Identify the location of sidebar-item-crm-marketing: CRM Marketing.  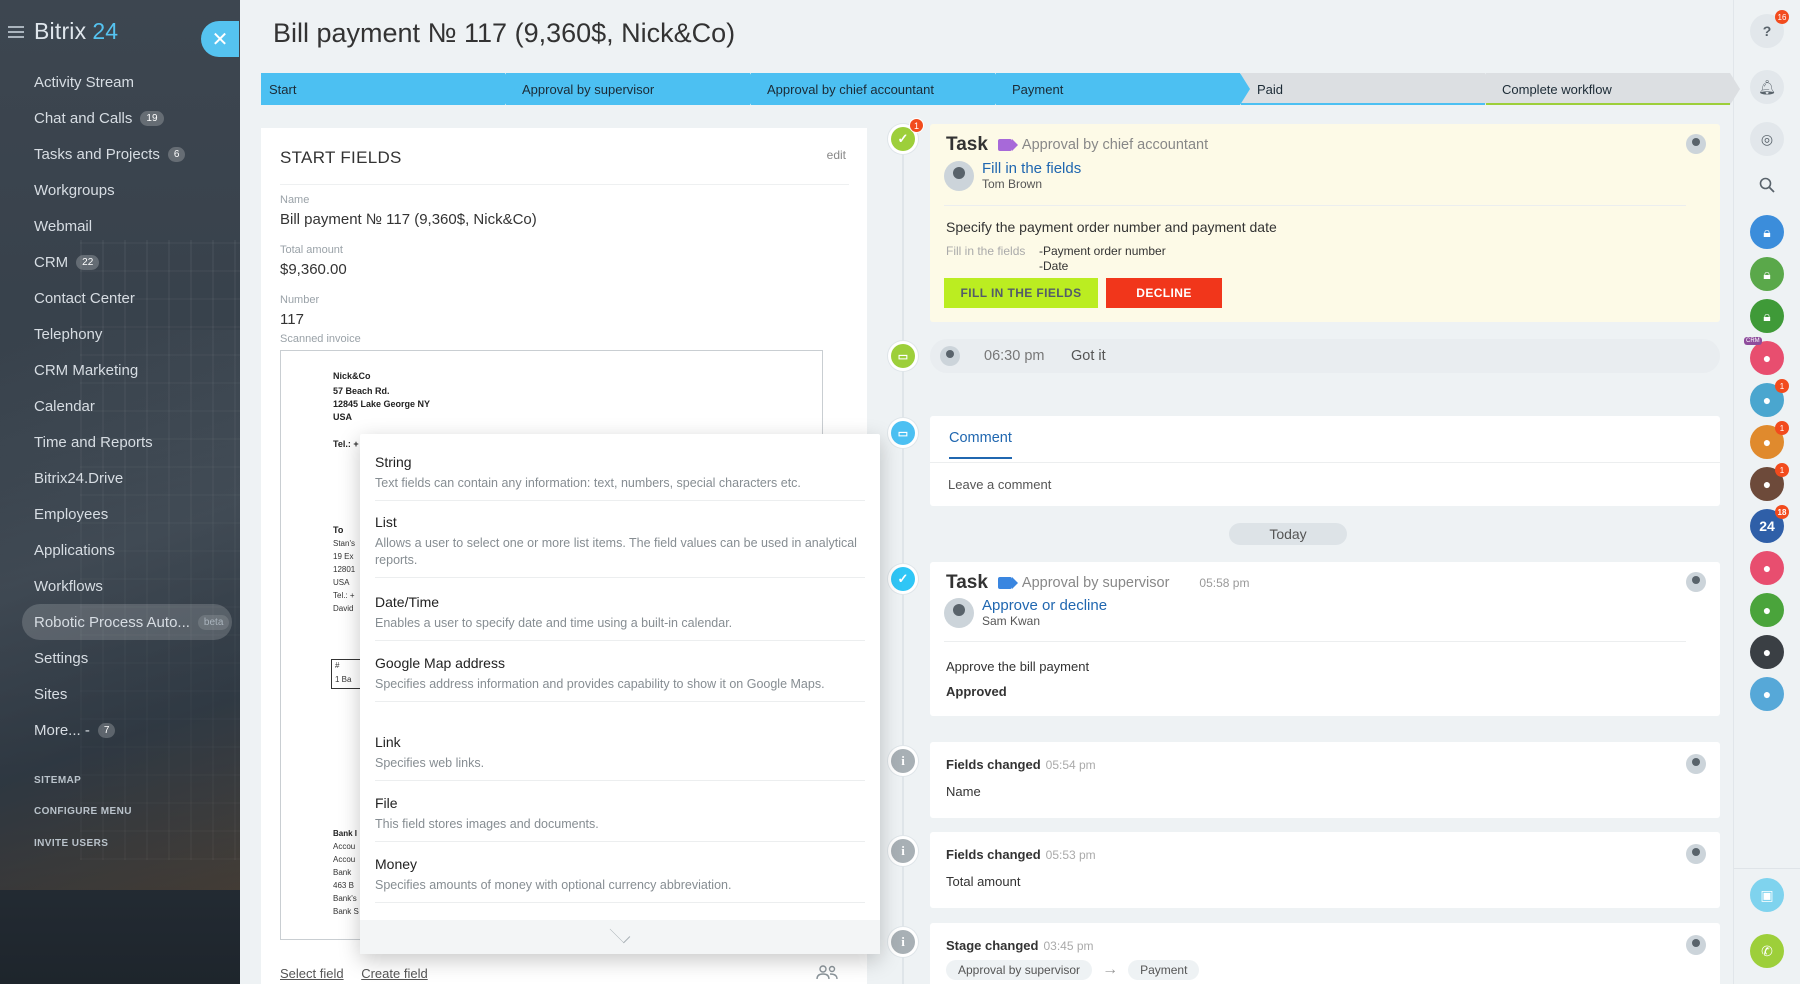
(120, 370).